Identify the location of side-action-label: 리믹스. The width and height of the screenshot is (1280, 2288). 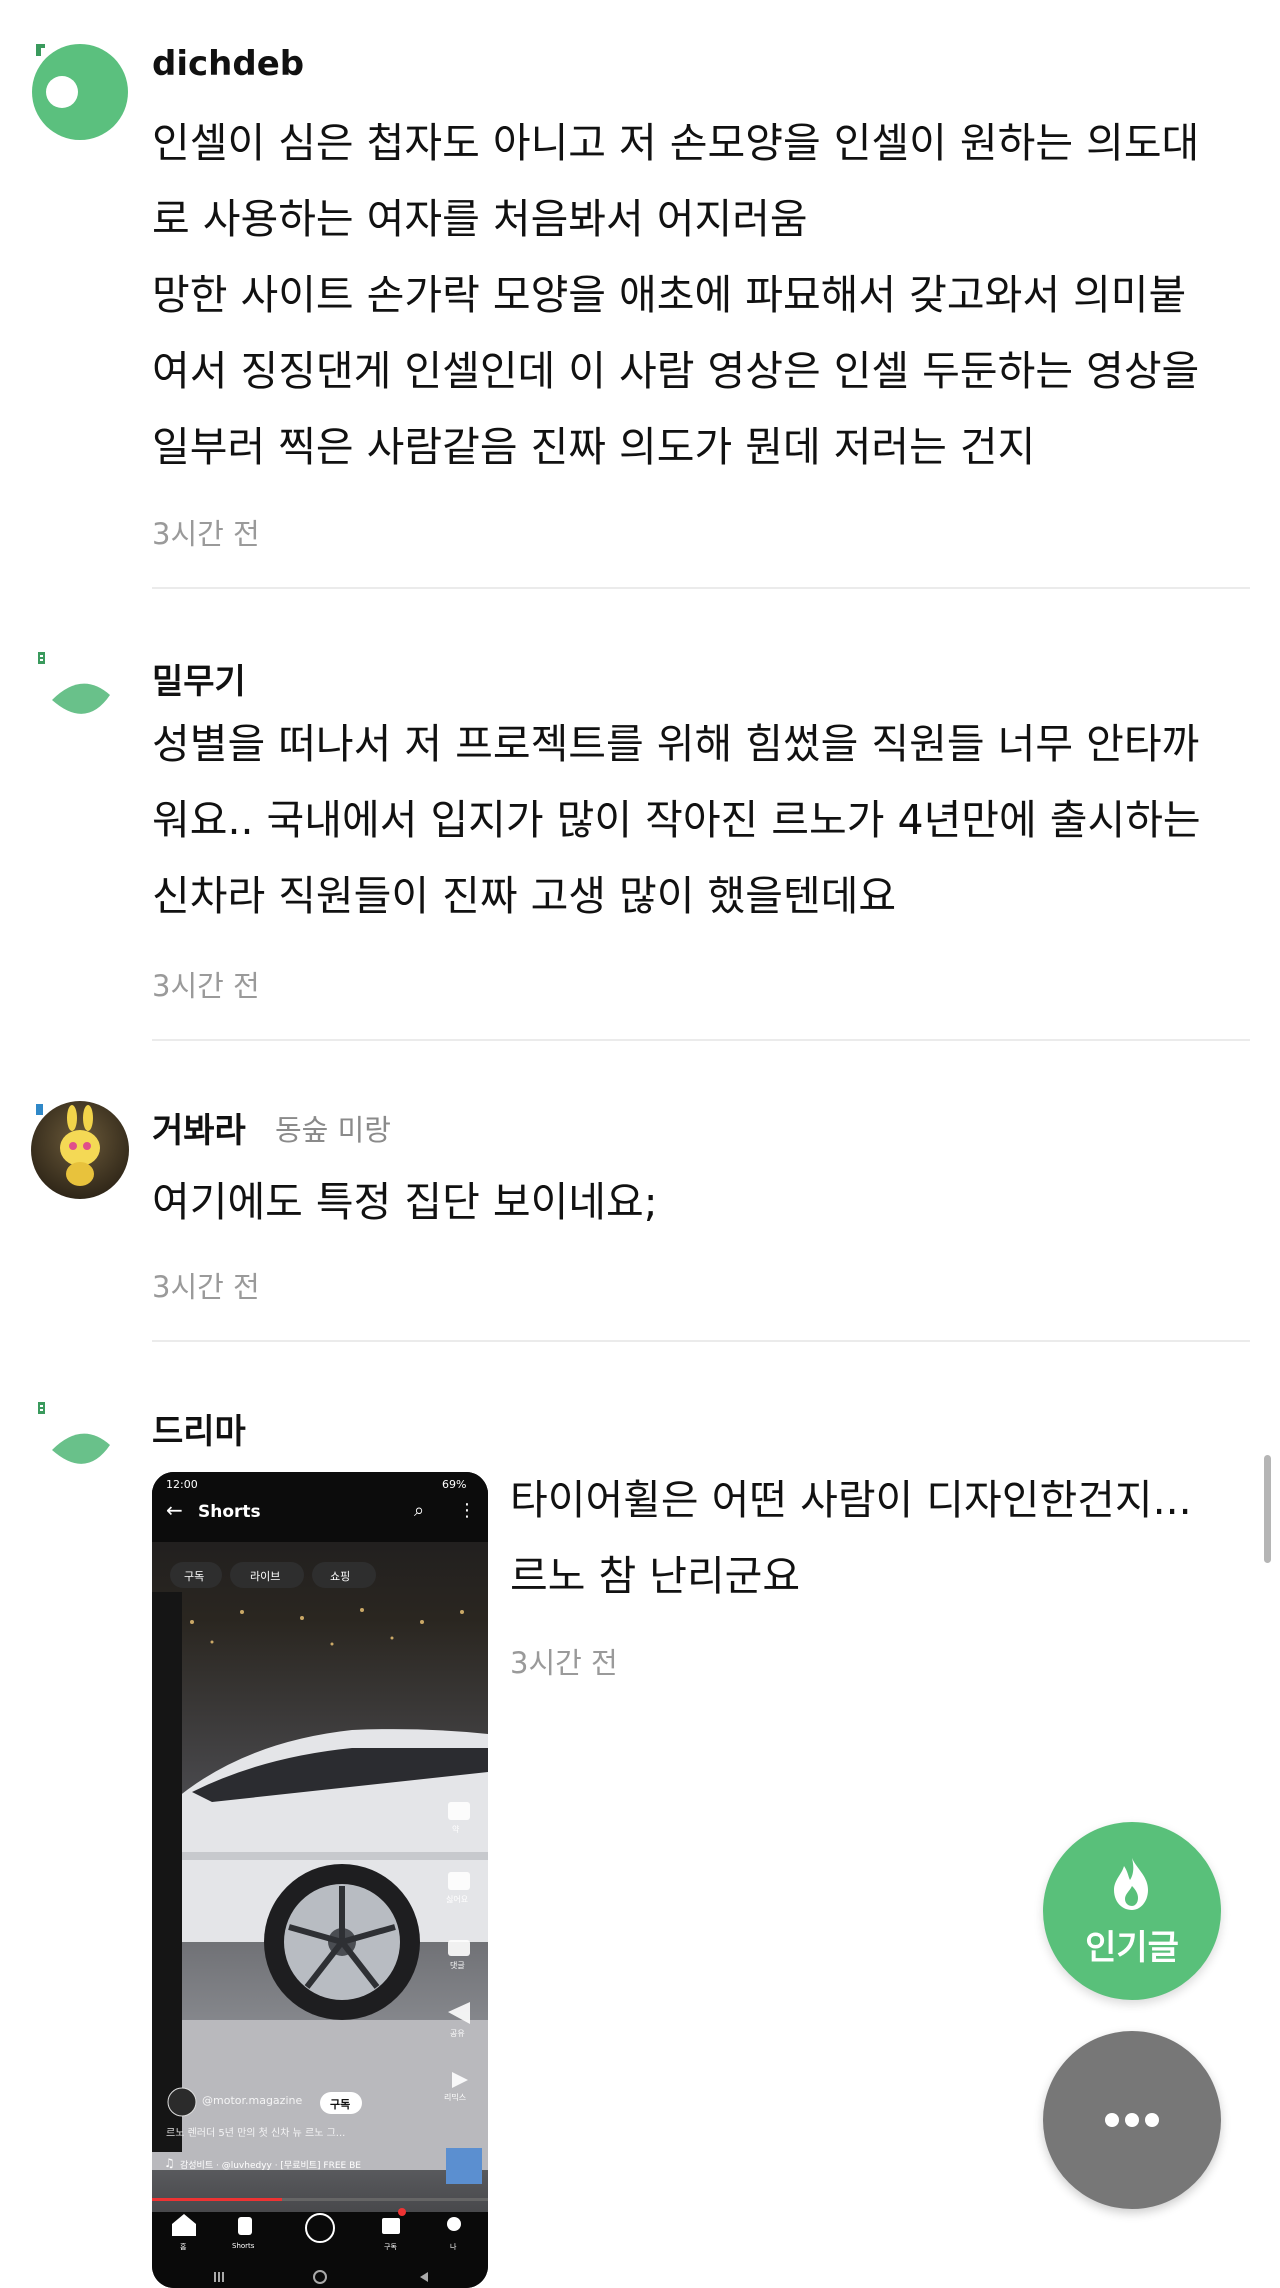
(455, 2097).